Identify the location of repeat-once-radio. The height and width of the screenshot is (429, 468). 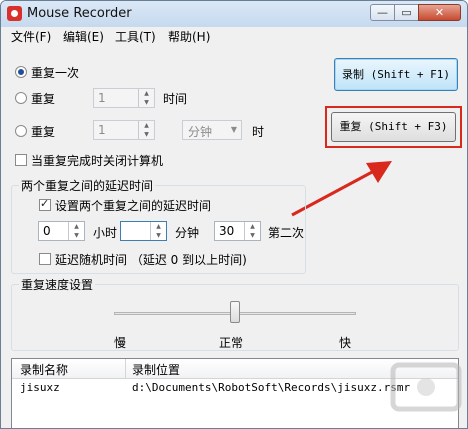
(21, 72).